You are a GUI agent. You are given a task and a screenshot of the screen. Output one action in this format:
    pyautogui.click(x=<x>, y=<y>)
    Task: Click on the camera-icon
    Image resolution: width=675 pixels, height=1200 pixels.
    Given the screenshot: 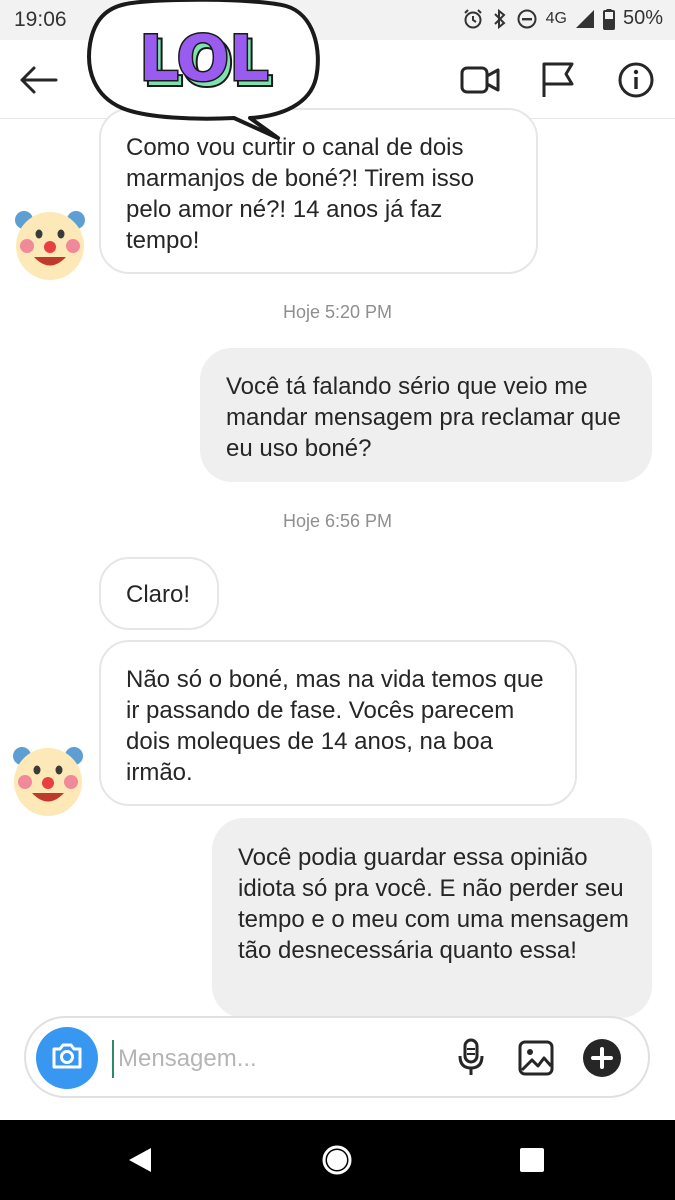 What is the action you would take?
    pyautogui.click(x=67, y=1058)
    